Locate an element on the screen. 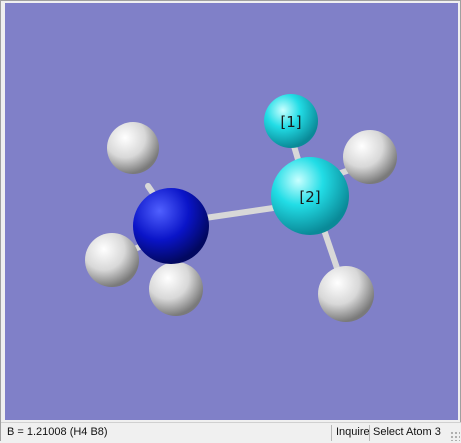 Image resolution: width=461 pixels, height=443 pixels. hydrogen-atom-h-bottom-right is located at coordinates (346, 294).